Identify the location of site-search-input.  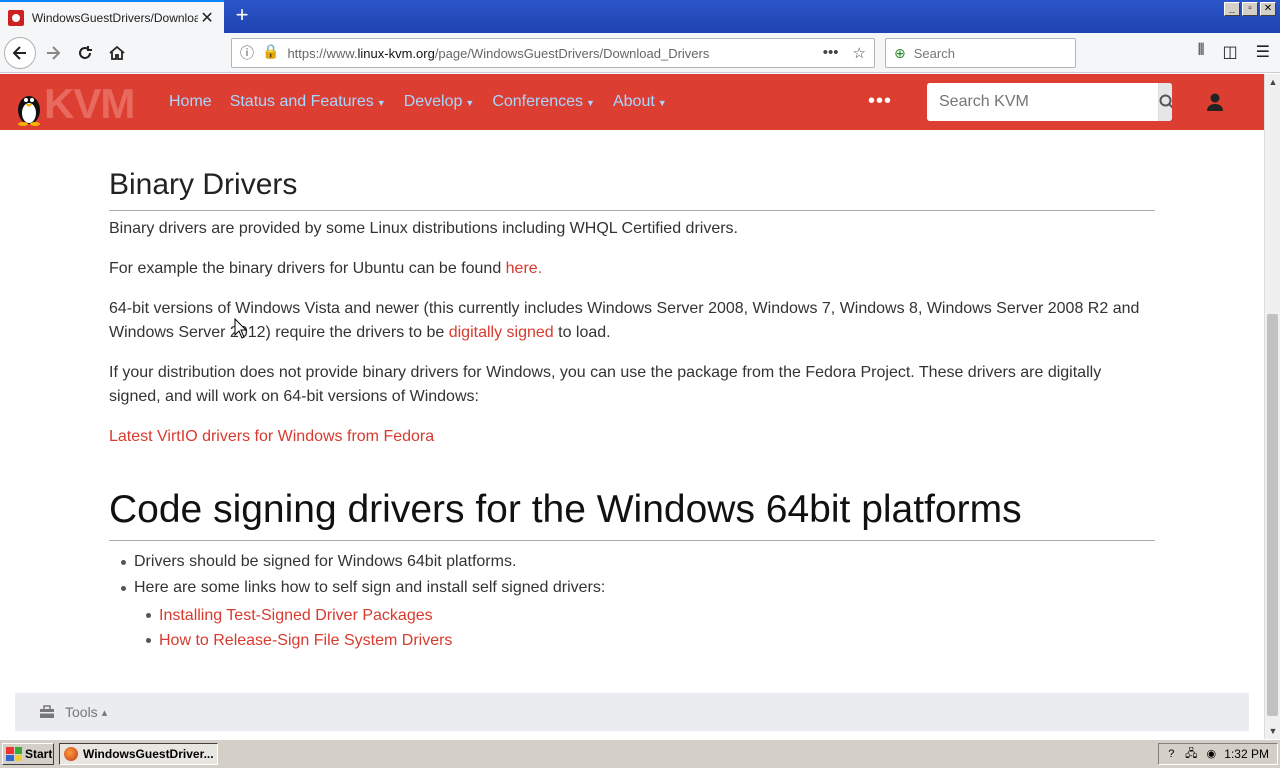
(1042, 102).